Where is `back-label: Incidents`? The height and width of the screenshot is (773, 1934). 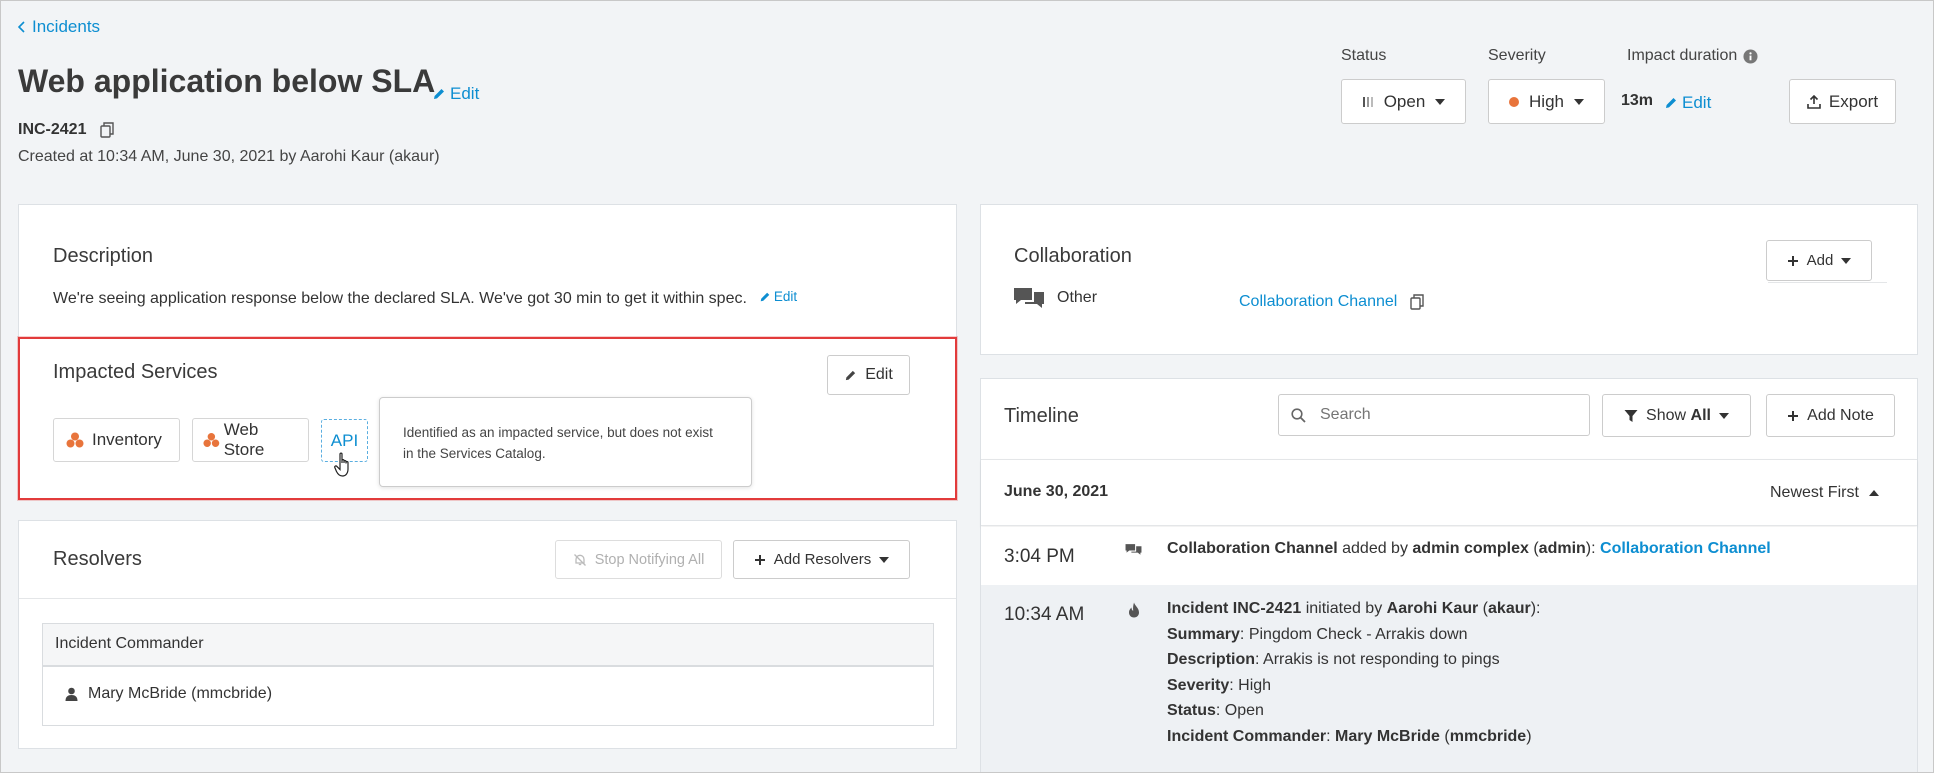 back-label: Incidents is located at coordinates (66, 26).